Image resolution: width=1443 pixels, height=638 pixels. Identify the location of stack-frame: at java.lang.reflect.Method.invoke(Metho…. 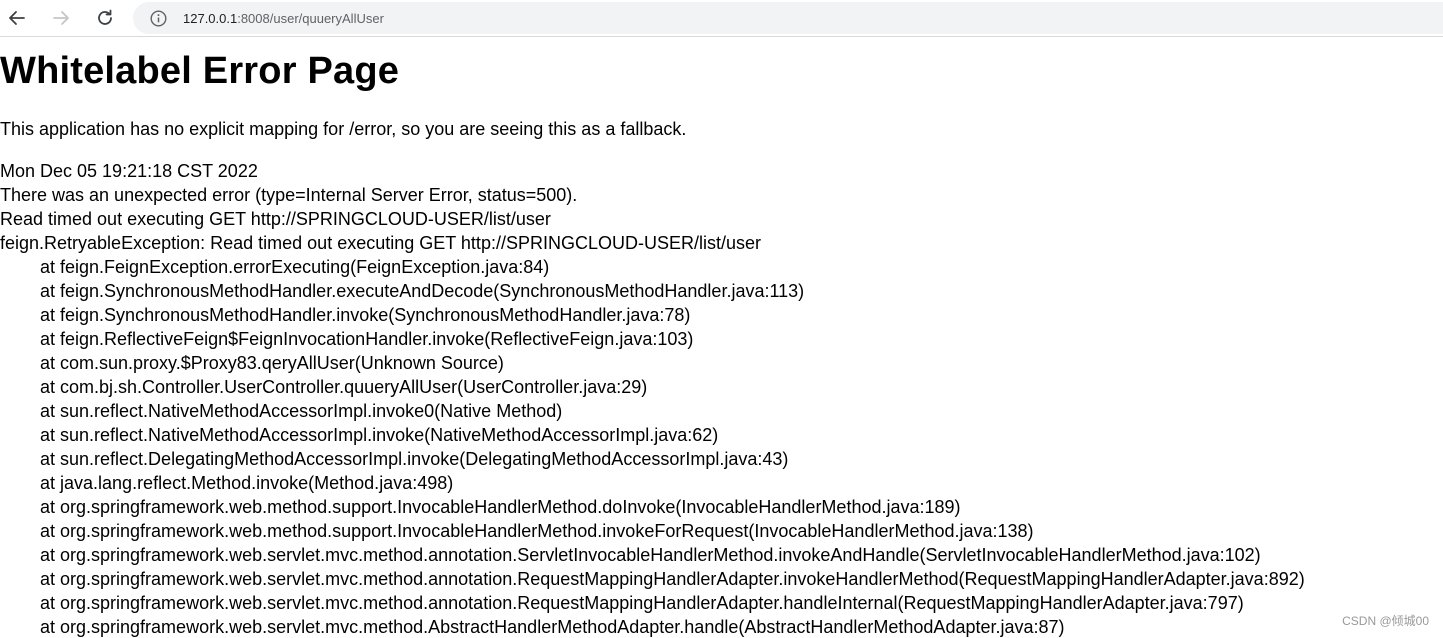
(247, 483).